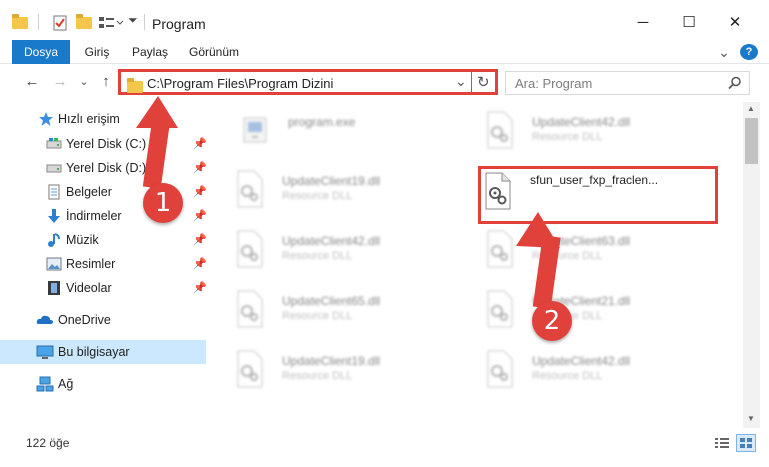  I want to click on callout-2: 2, so click(552, 321).